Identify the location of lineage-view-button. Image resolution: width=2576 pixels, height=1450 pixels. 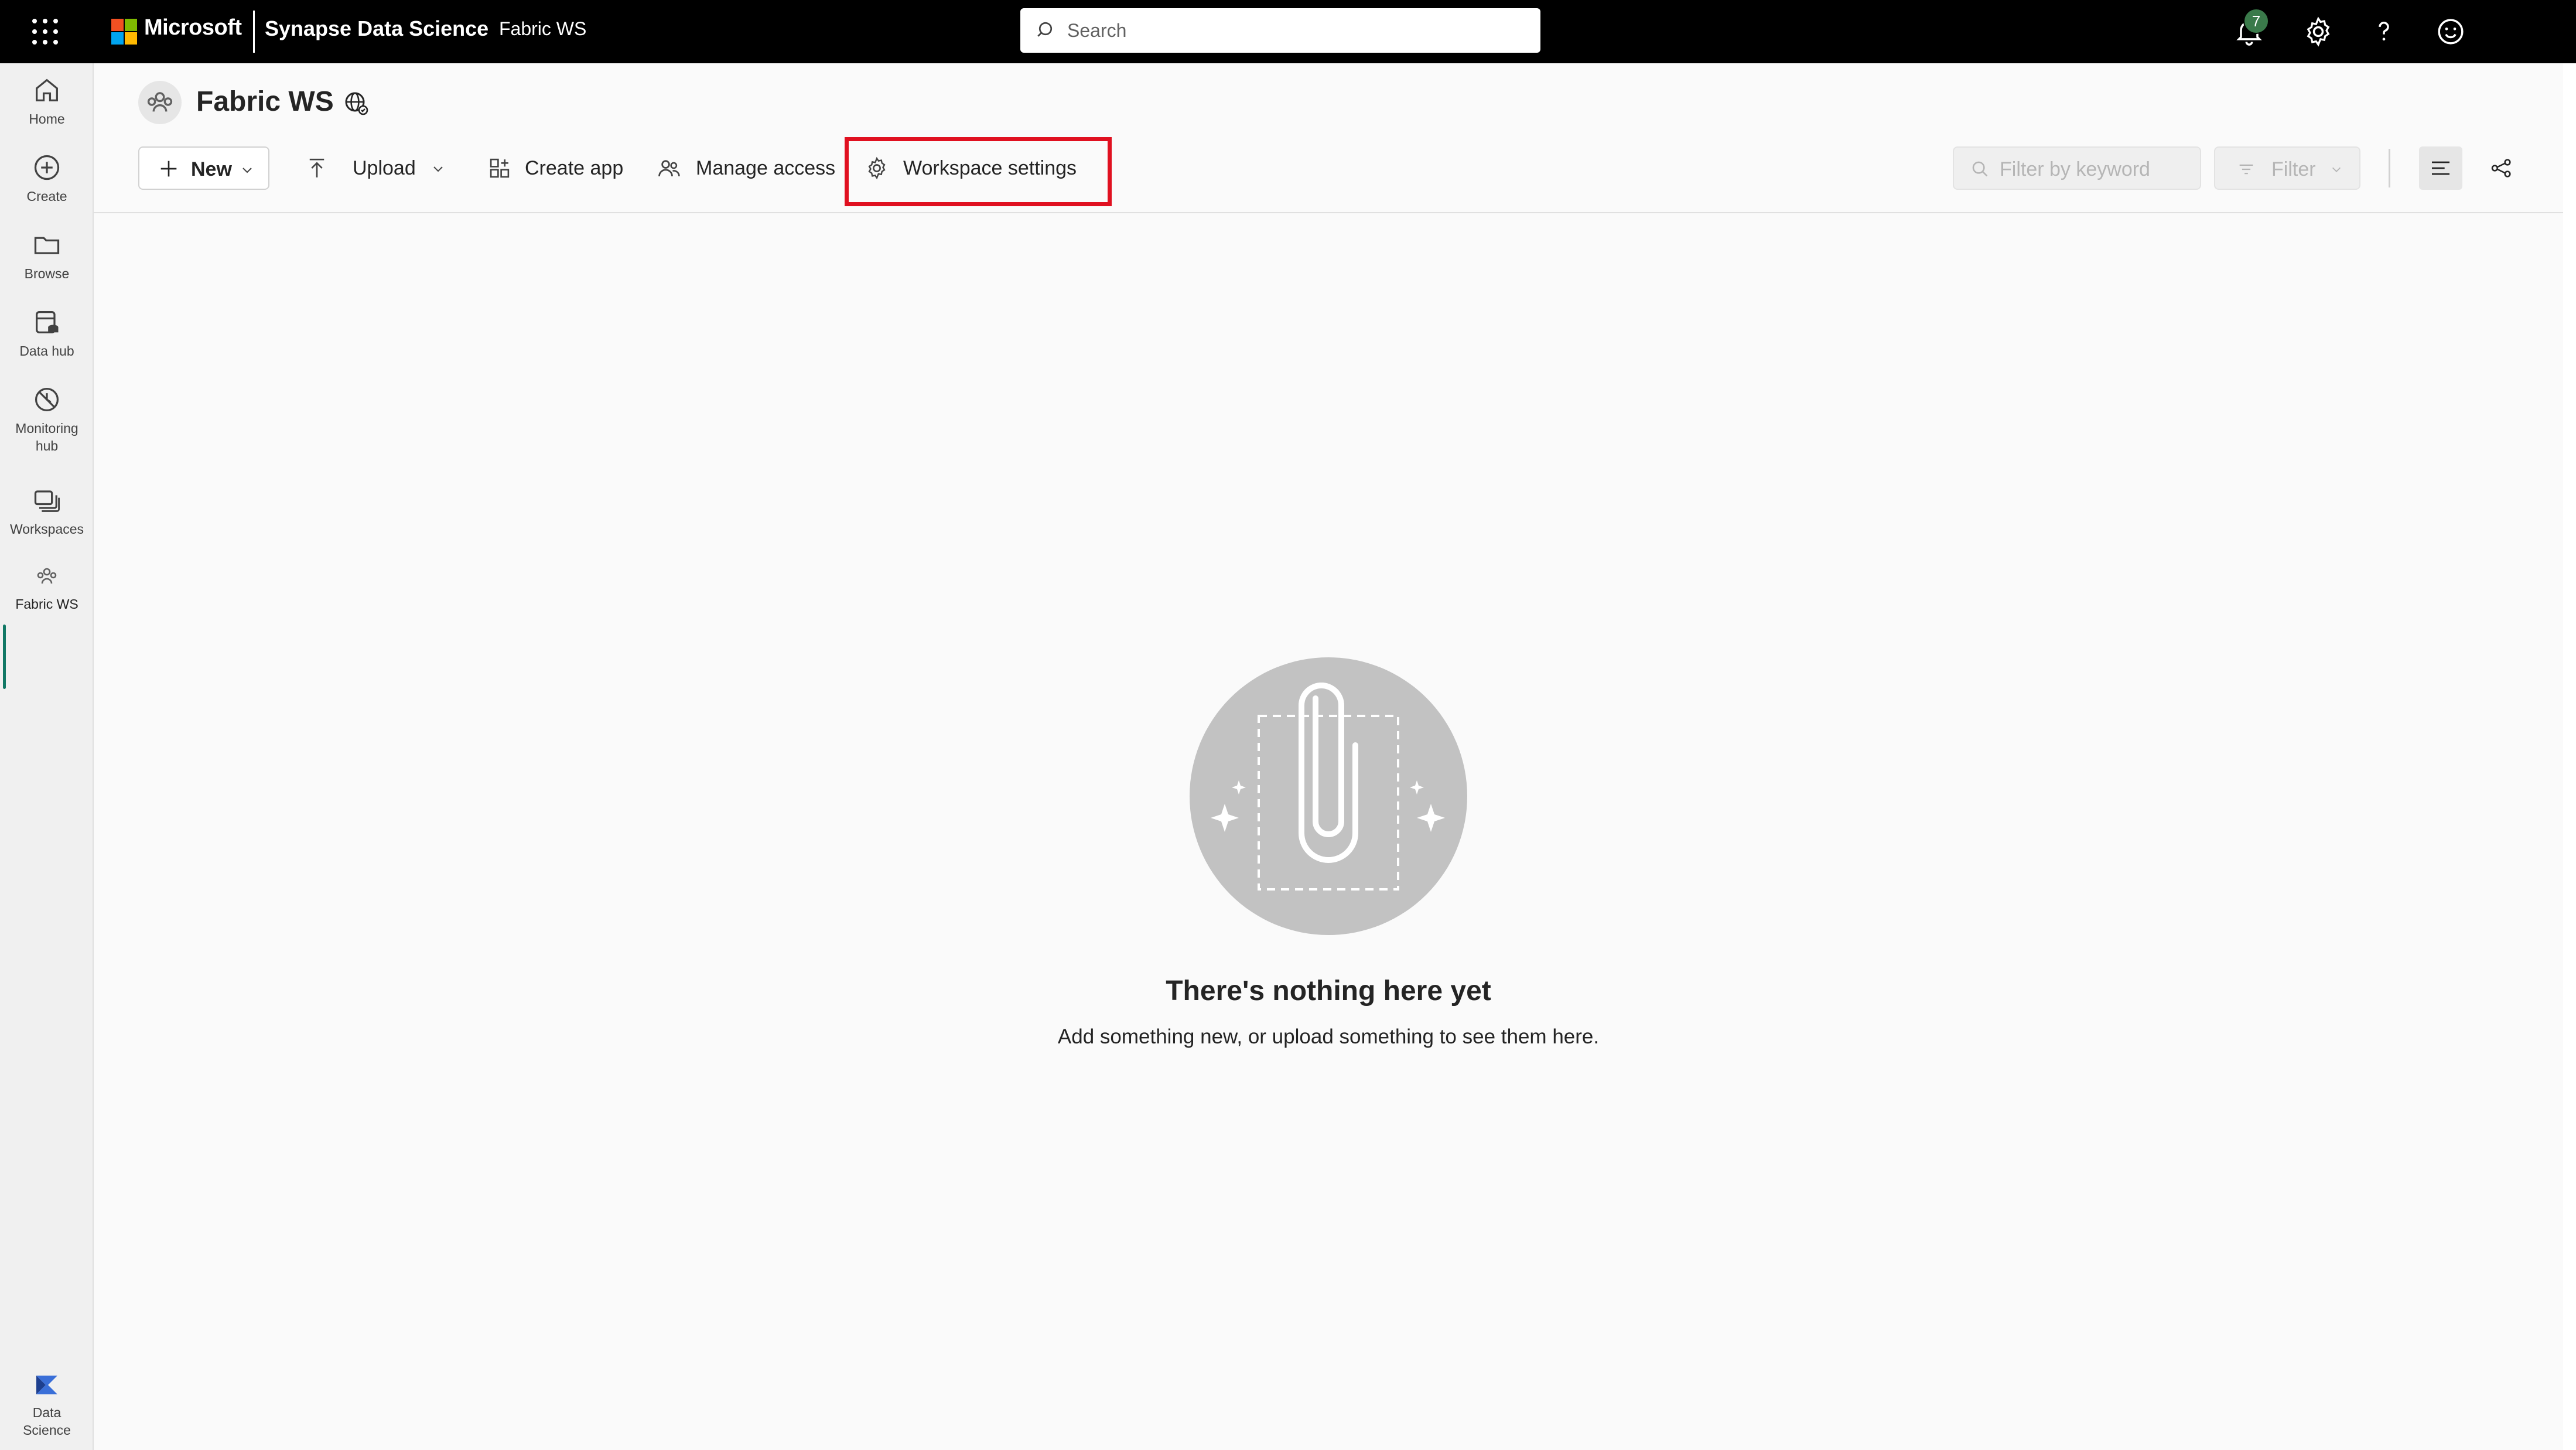
(2501, 168).